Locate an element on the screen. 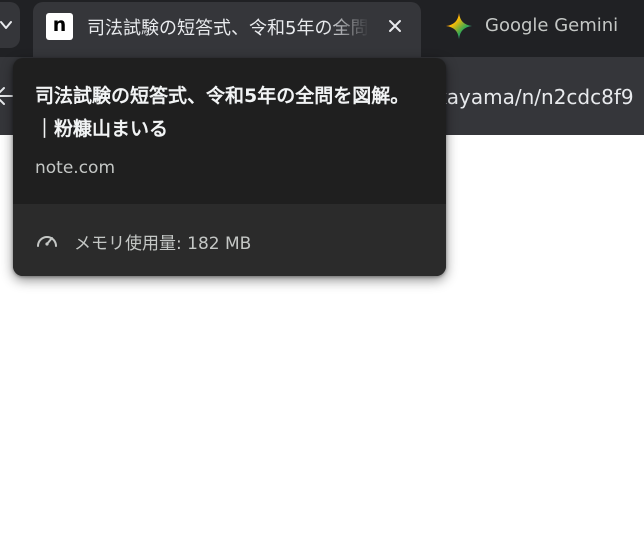  tab-close-button is located at coordinates (395, 26).